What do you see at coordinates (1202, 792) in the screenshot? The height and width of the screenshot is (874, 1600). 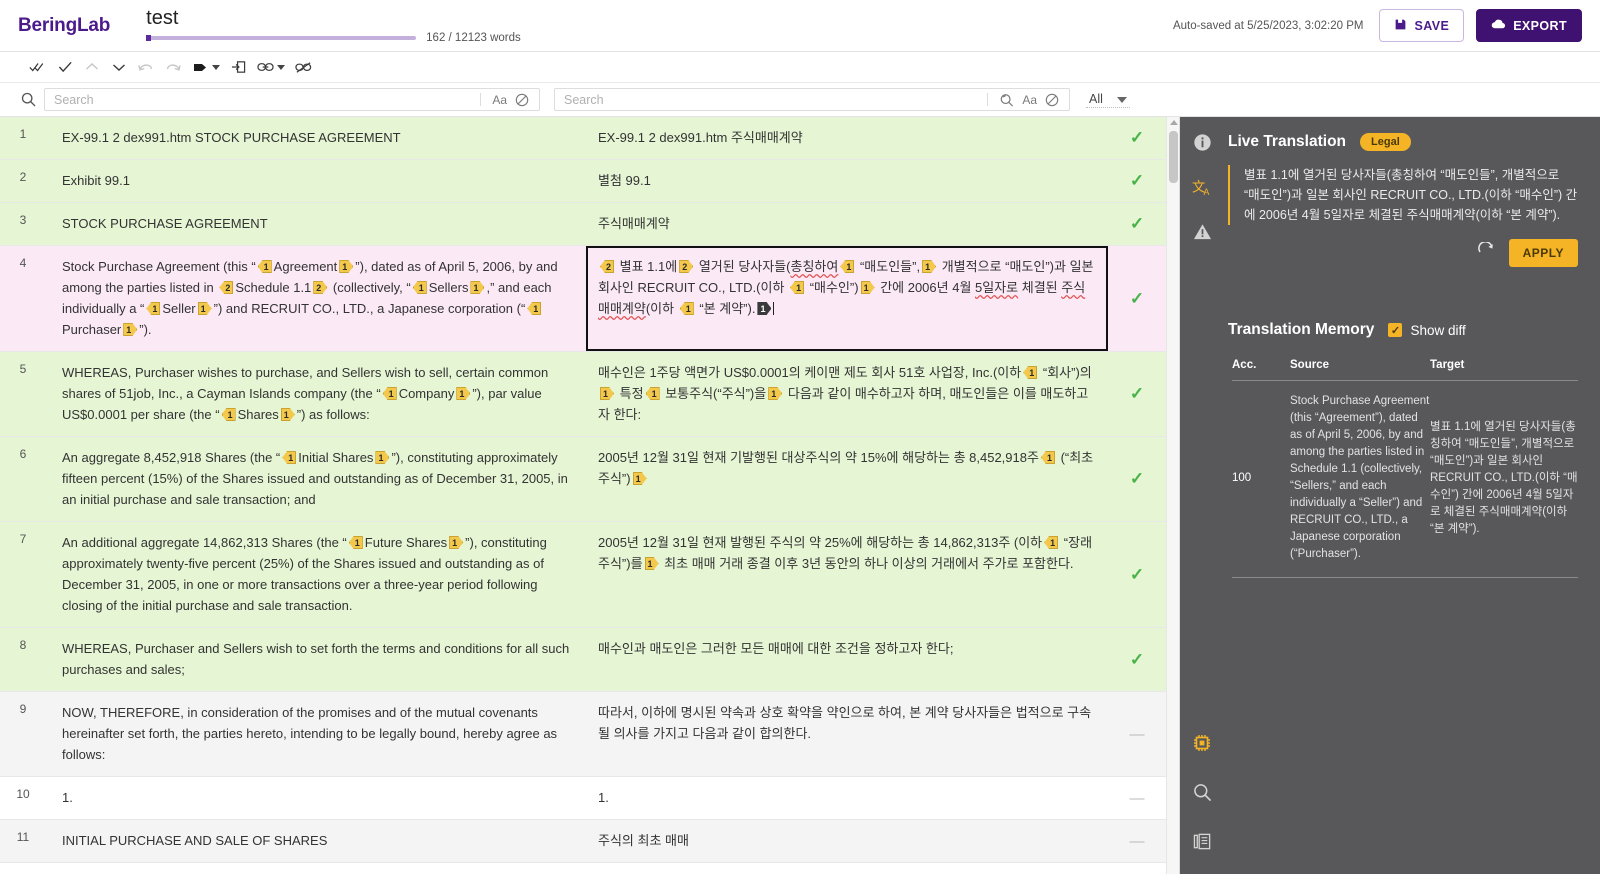 I see `search-icon` at bounding box center [1202, 792].